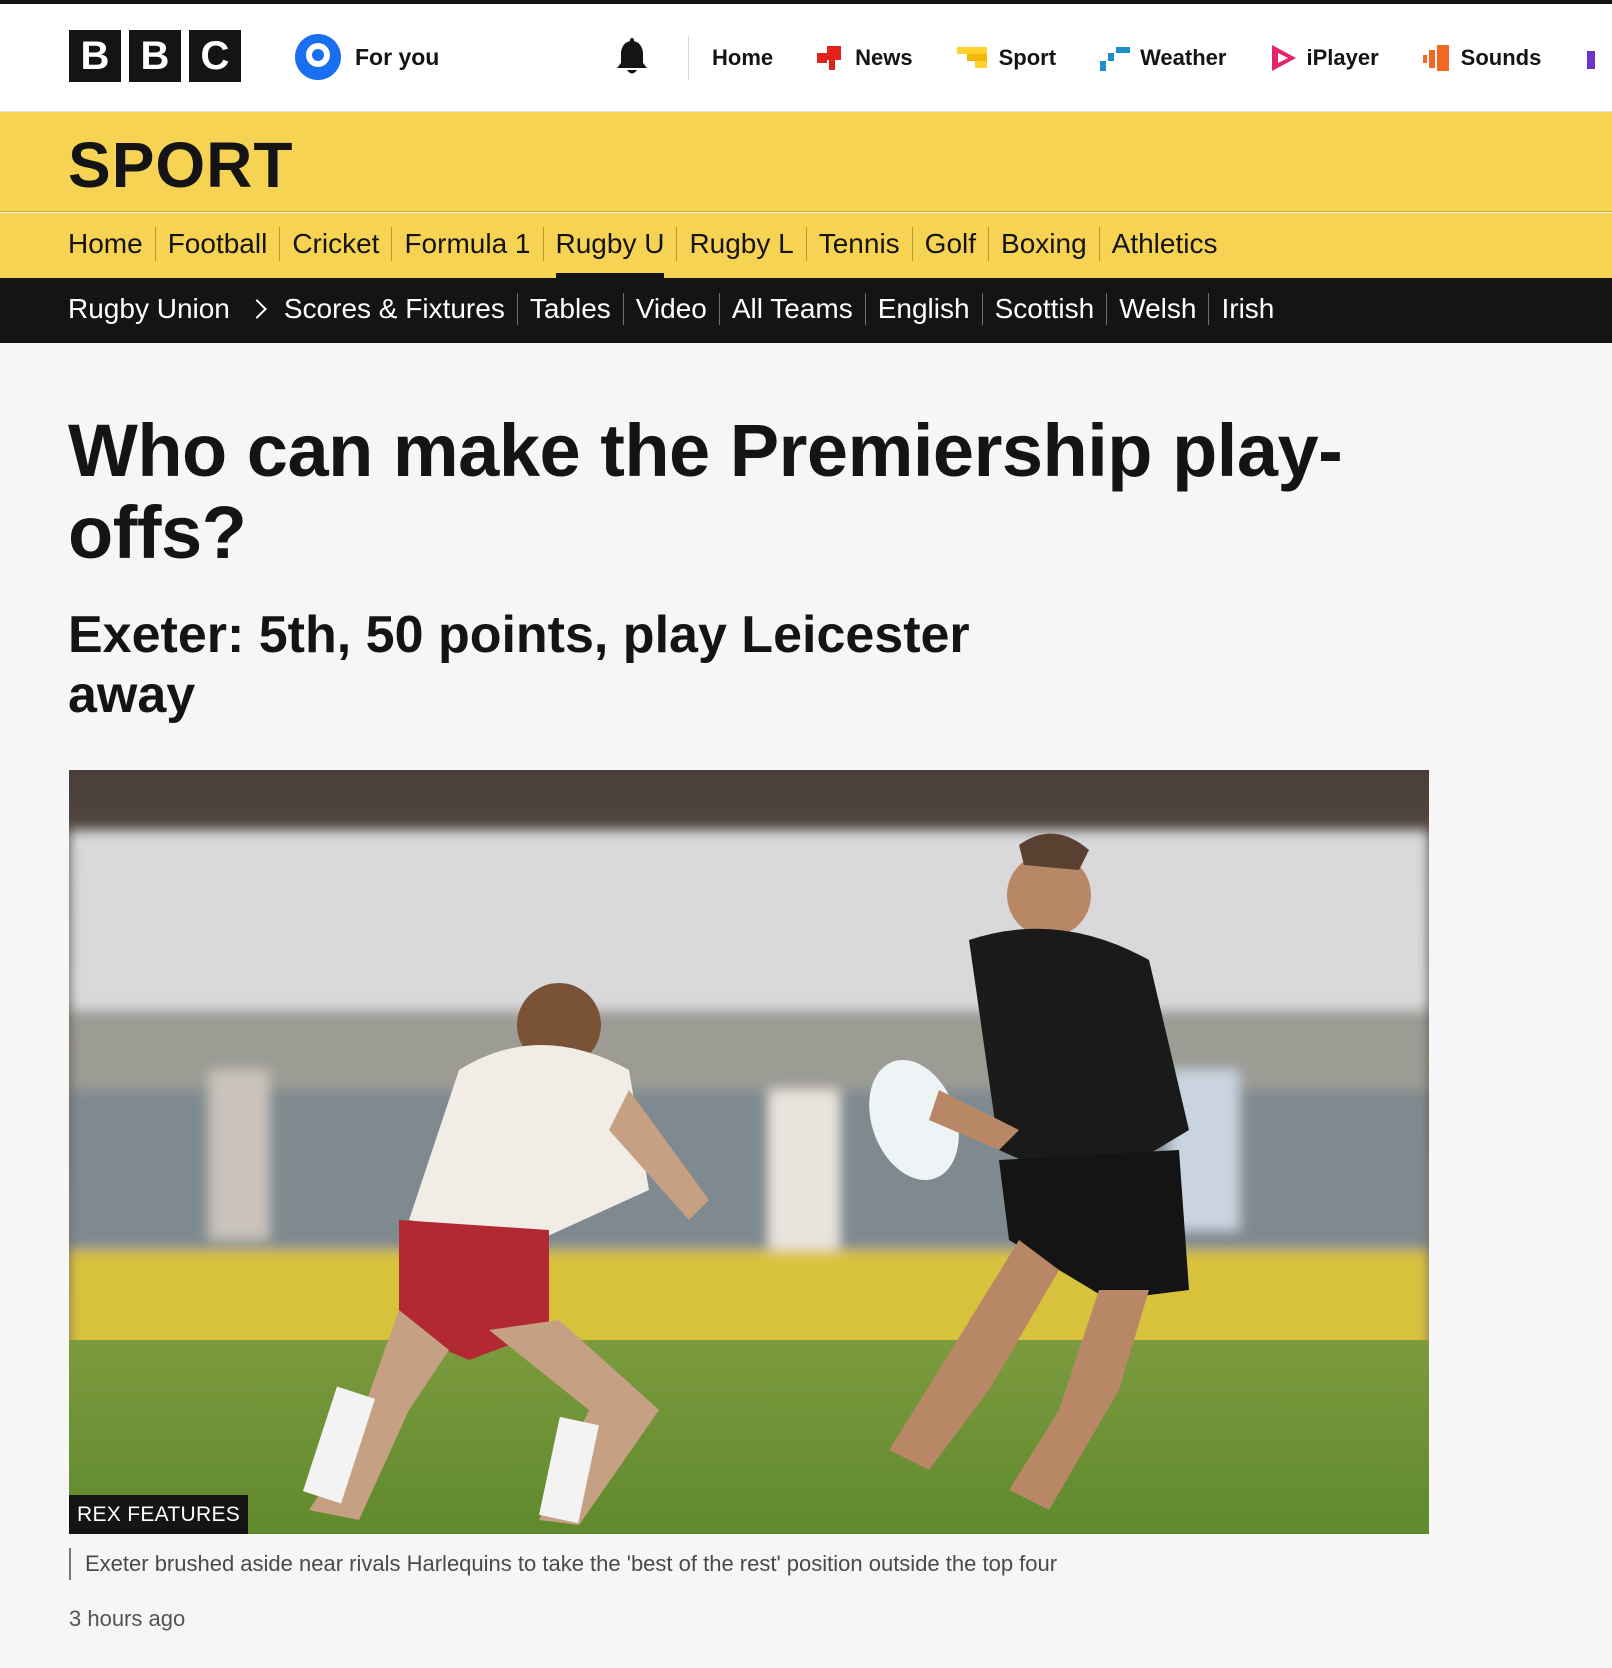  I want to click on global-nav-label: Sport, so click(1027, 57).